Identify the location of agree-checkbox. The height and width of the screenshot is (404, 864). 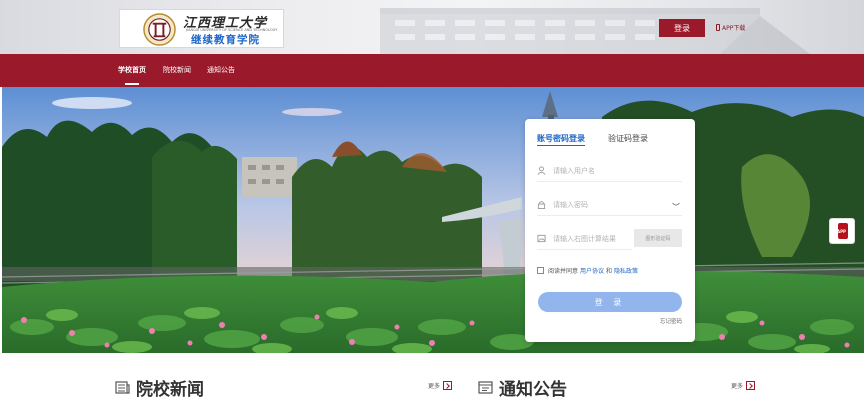
(540, 270).